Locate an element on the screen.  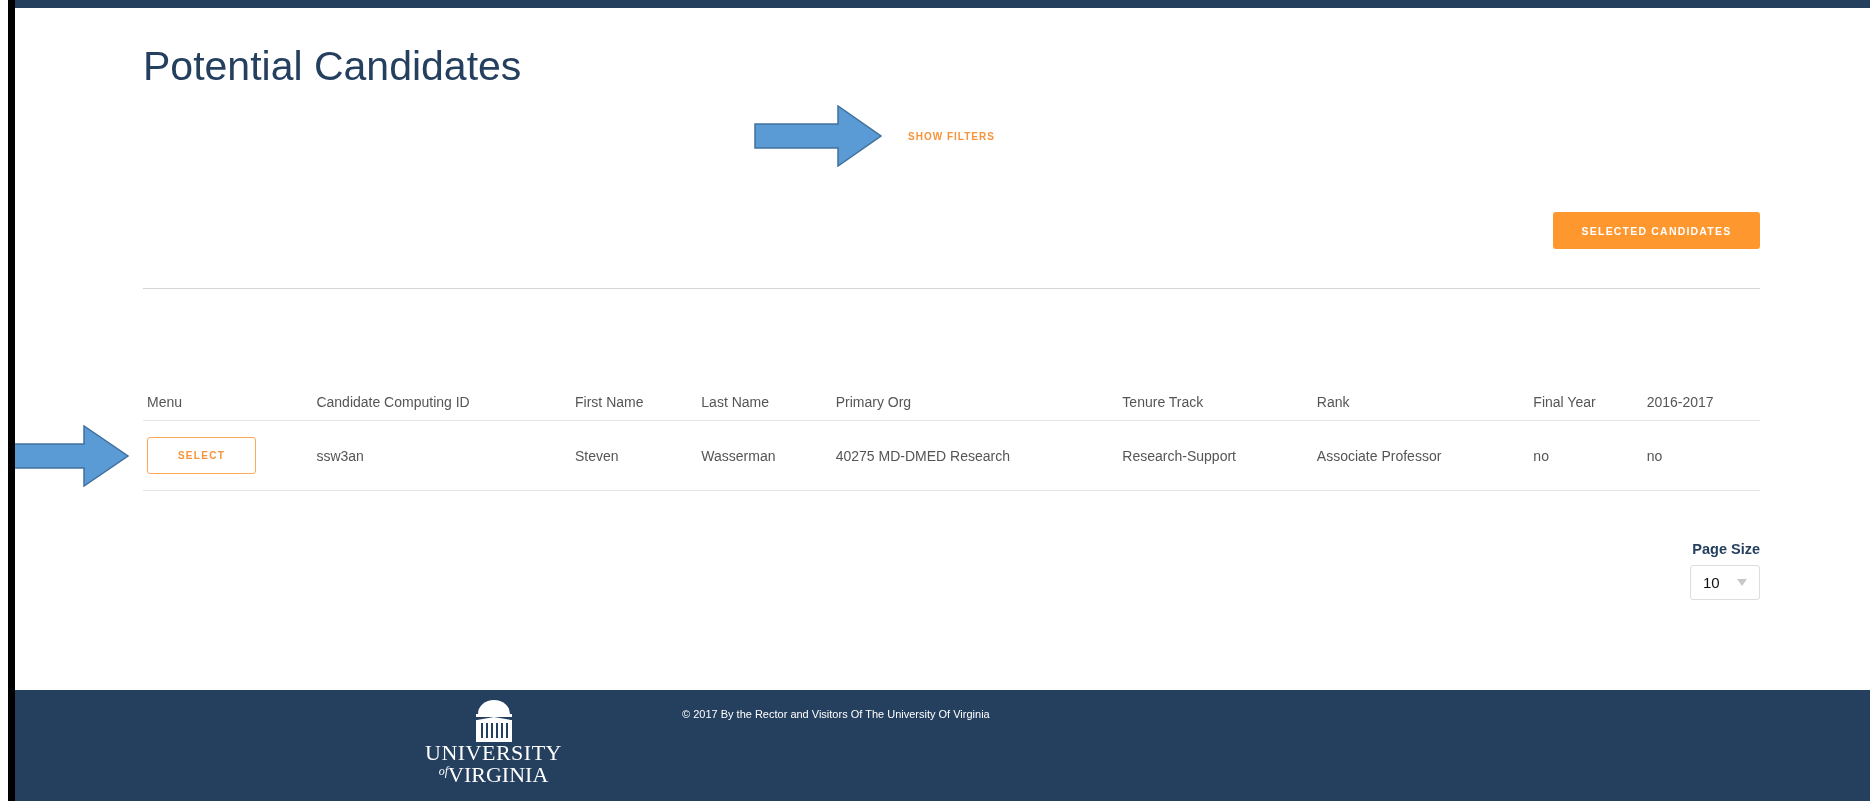
caret-icon is located at coordinates (1742, 582).